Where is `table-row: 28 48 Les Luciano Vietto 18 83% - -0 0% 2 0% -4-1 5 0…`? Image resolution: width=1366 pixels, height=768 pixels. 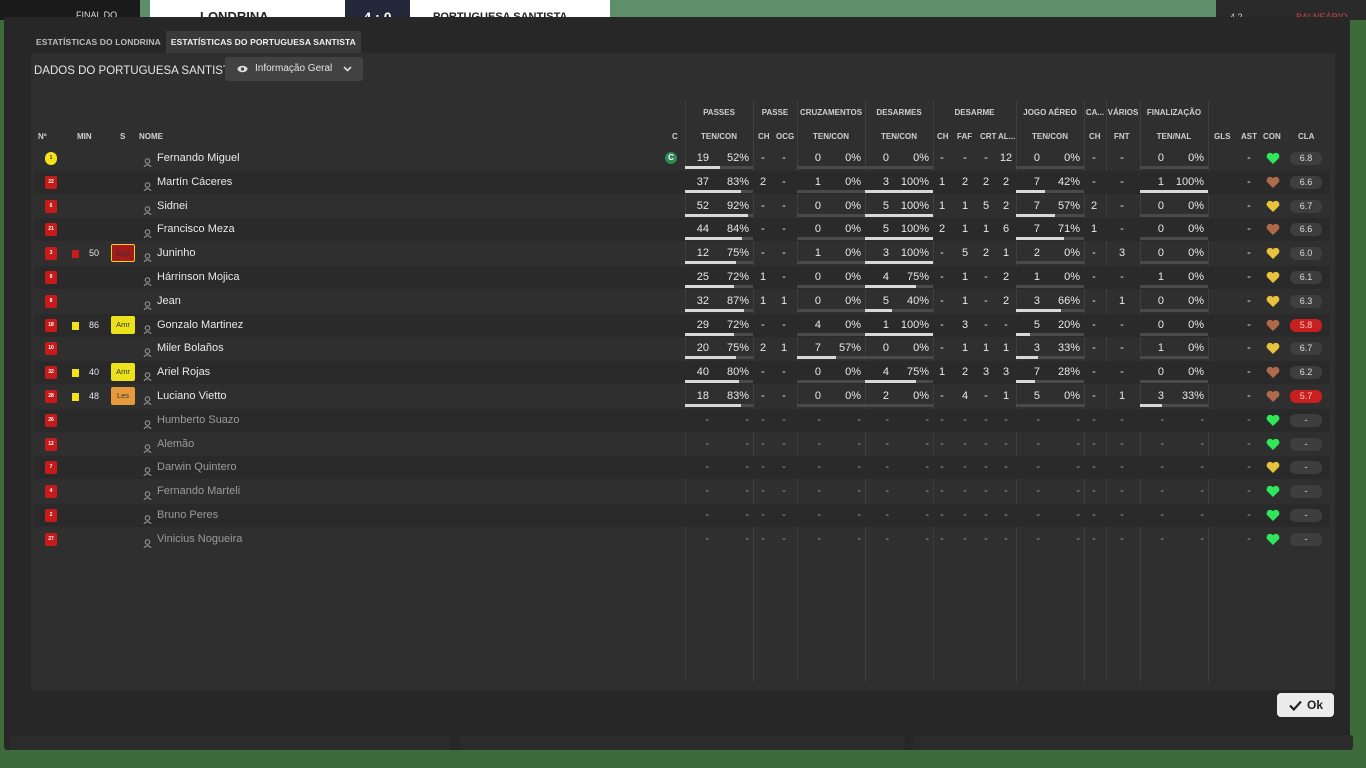 table-row: 28 48 Les Luciano Vietto 18 83% - -0 0% 2 0% -4-1 5 0… is located at coordinates (682, 396).